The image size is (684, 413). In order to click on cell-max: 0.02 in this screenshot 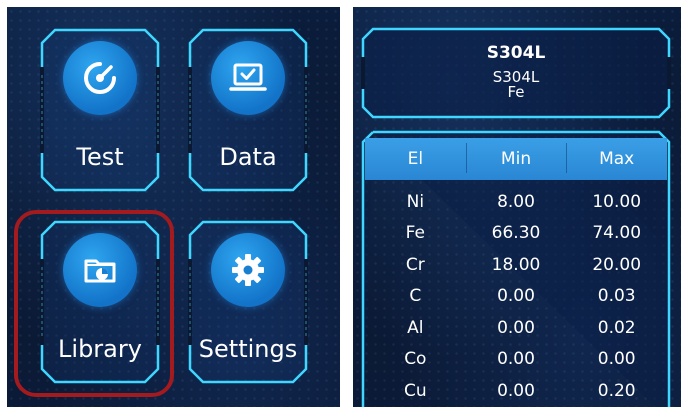, I will do `click(616, 327)`.